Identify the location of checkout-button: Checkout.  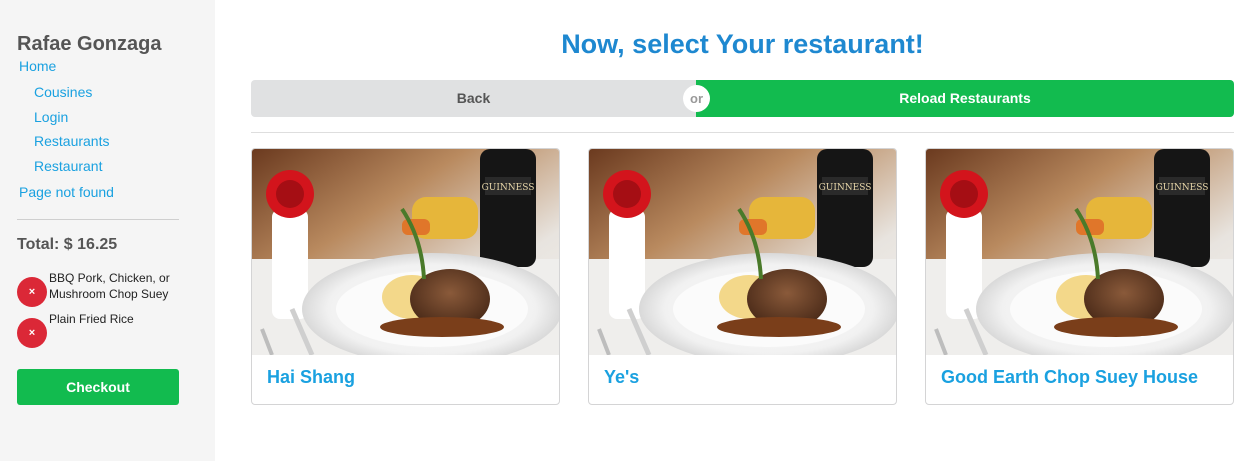
(98, 387).